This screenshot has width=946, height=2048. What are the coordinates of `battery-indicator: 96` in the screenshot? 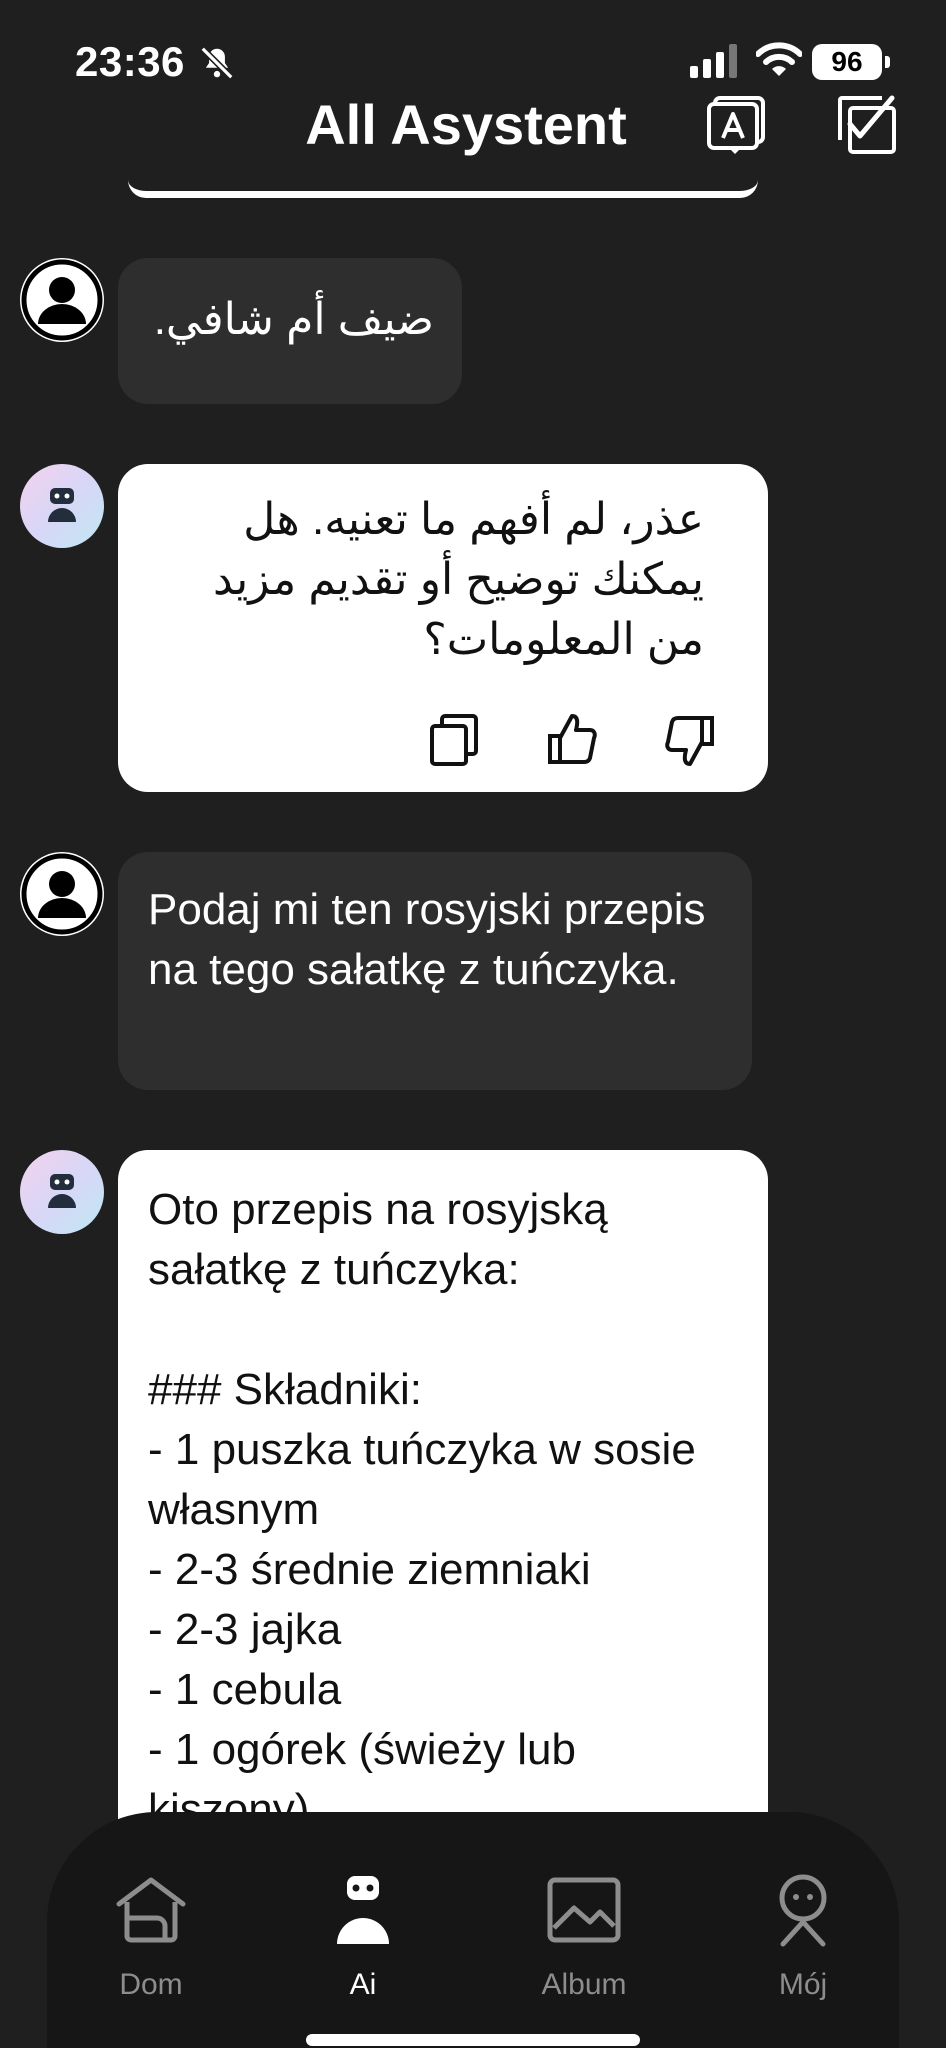 It's located at (851, 62).